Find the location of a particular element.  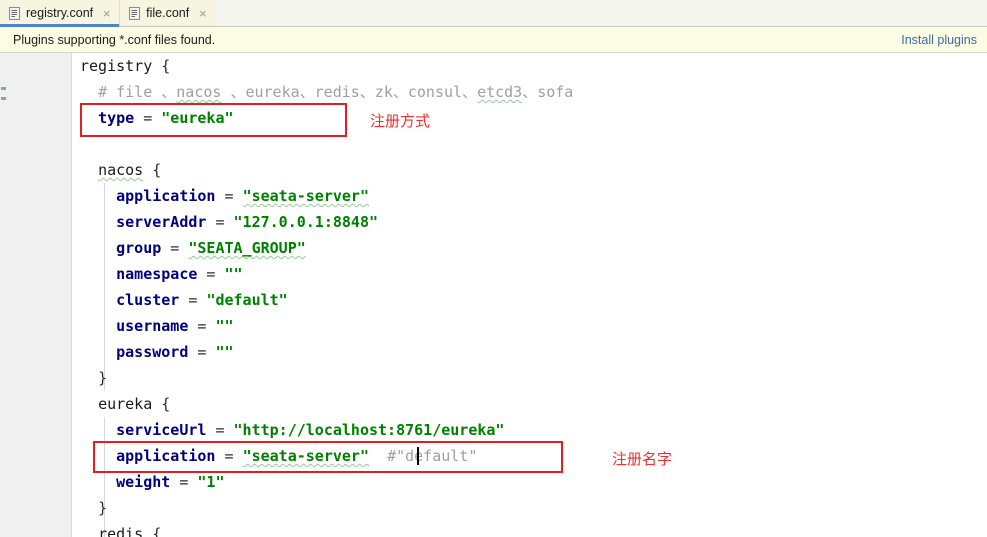

annotation-label-register-type: 注册方式 is located at coordinates (400, 121).